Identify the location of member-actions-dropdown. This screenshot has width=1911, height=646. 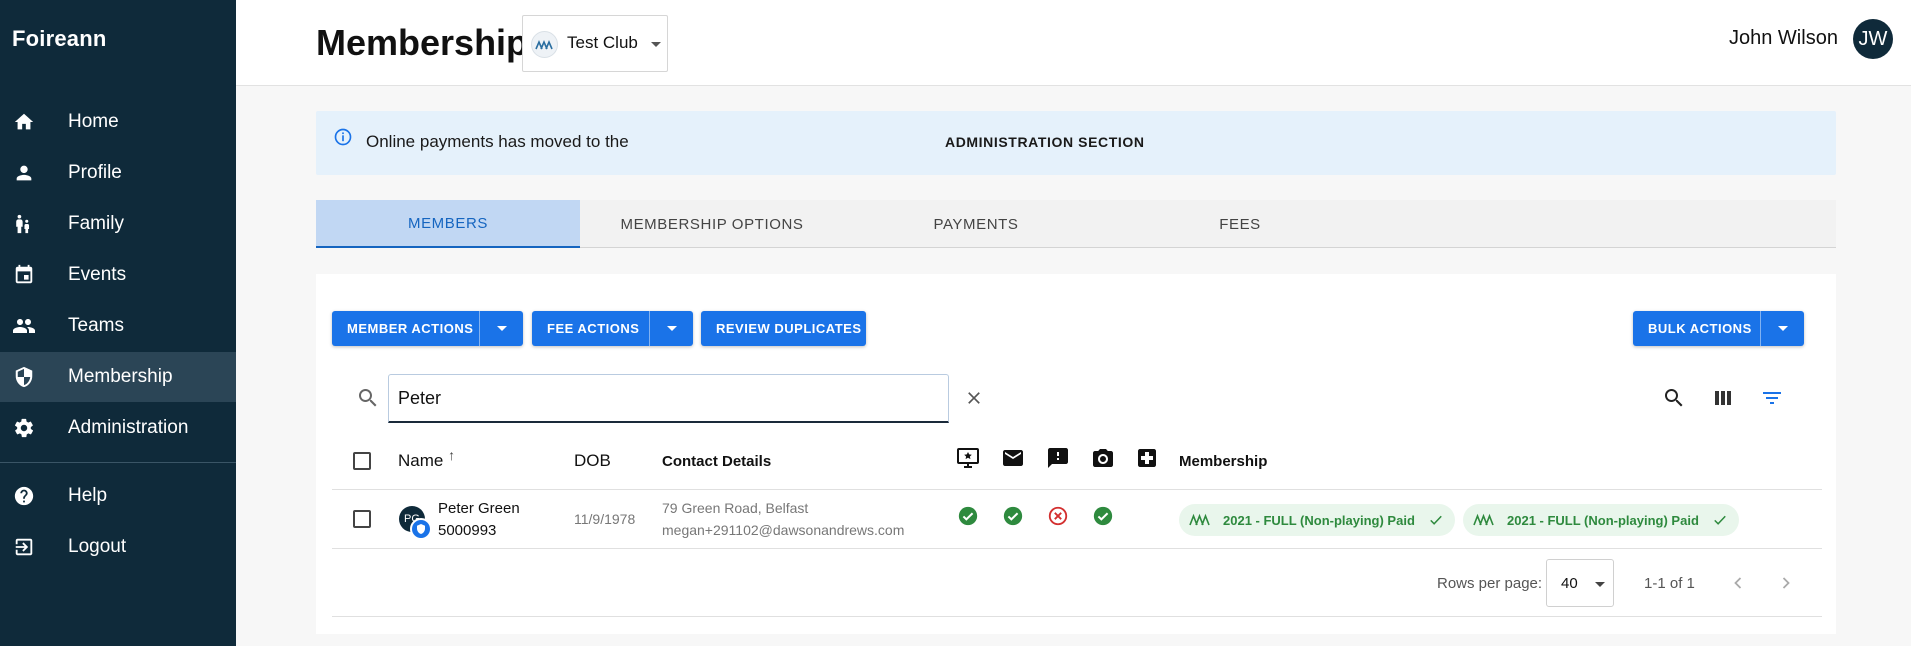
(501, 328).